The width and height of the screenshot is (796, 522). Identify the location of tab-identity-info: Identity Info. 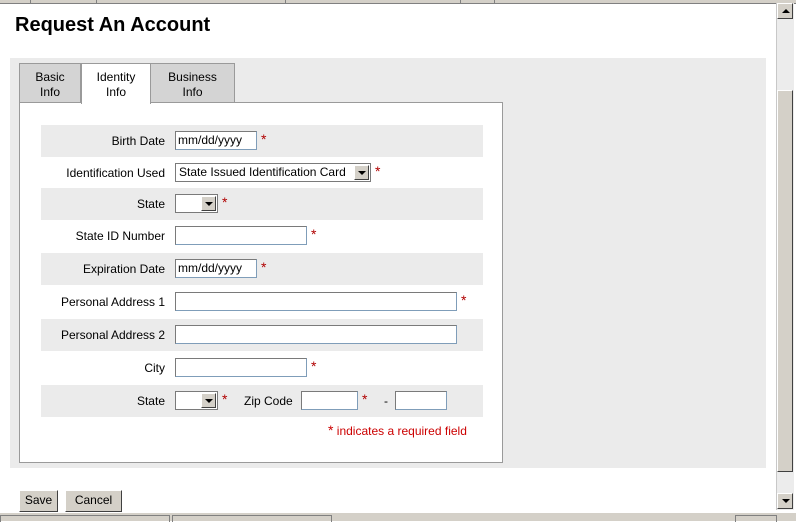
(116, 83).